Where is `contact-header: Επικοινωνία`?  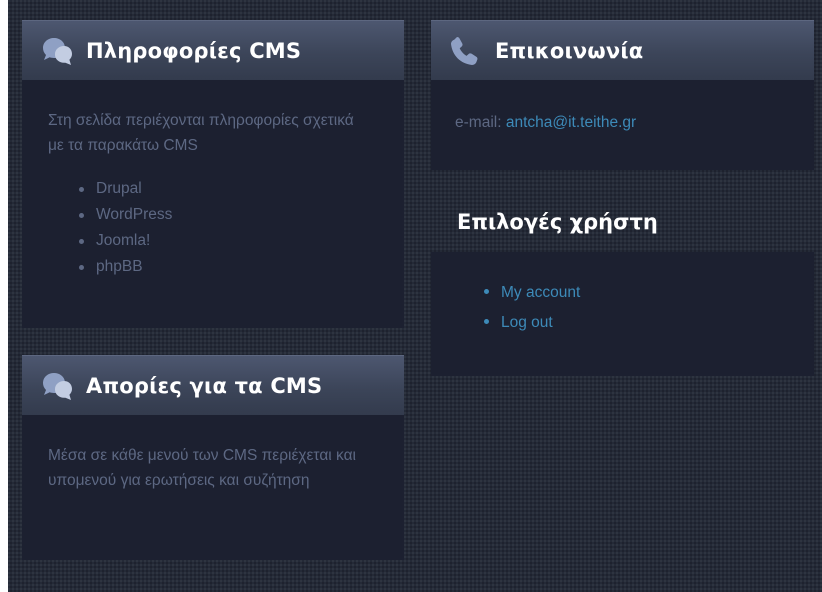 contact-header: Επικοινωνία is located at coordinates (622, 50).